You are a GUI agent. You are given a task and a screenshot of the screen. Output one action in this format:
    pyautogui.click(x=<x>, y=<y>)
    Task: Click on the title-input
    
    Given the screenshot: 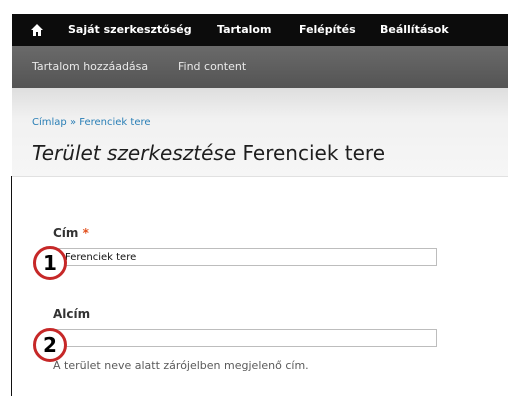 What is the action you would take?
    pyautogui.click(x=244, y=257)
    